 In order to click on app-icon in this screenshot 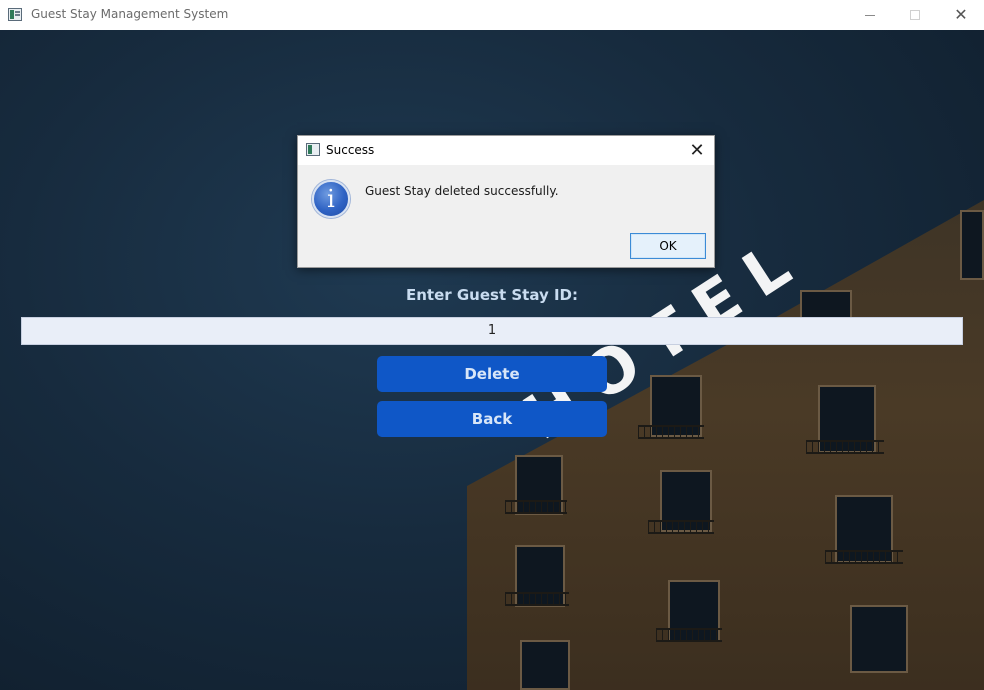, I will do `click(15, 14)`.